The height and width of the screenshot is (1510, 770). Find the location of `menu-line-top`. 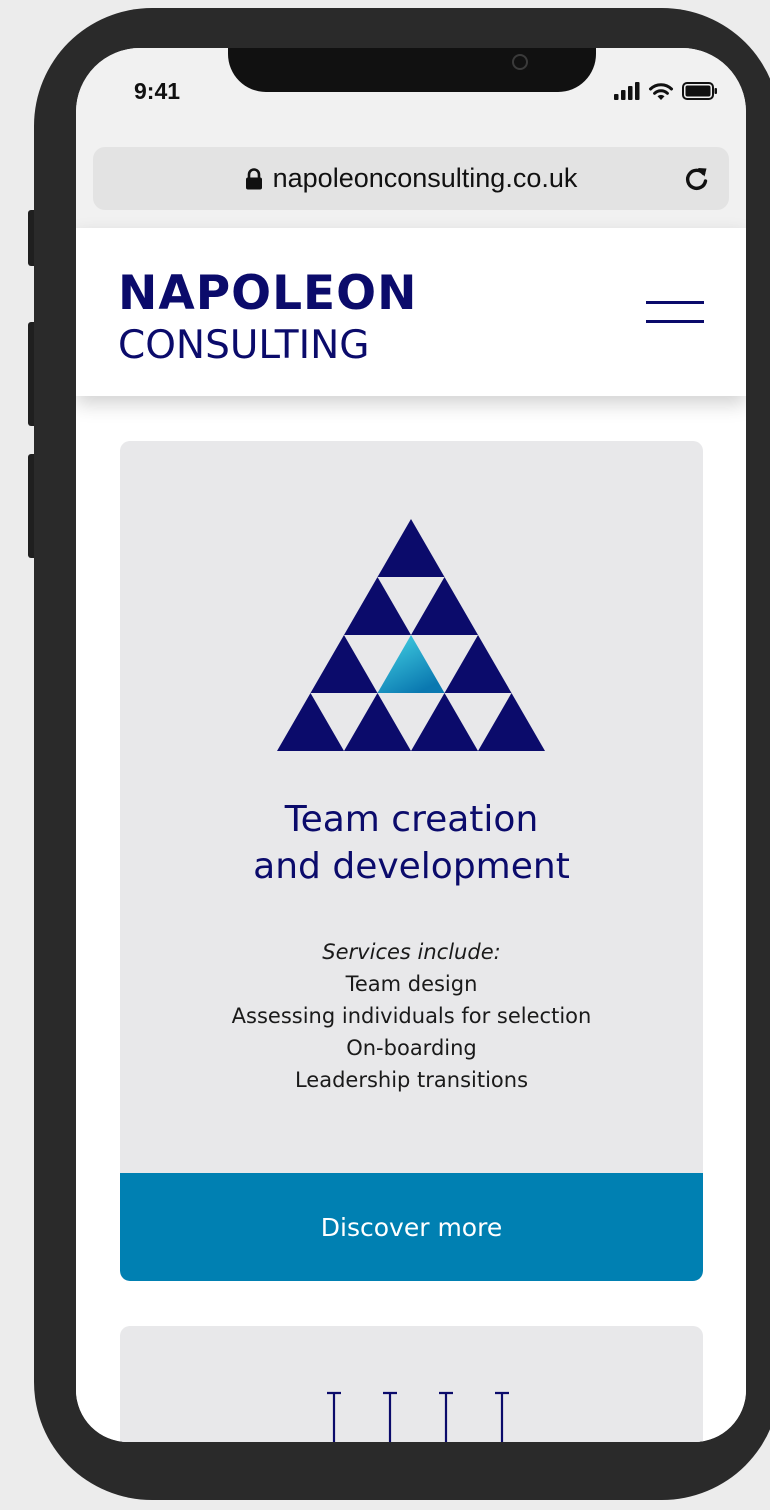

menu-line-top is located at coordinates (675, 302).